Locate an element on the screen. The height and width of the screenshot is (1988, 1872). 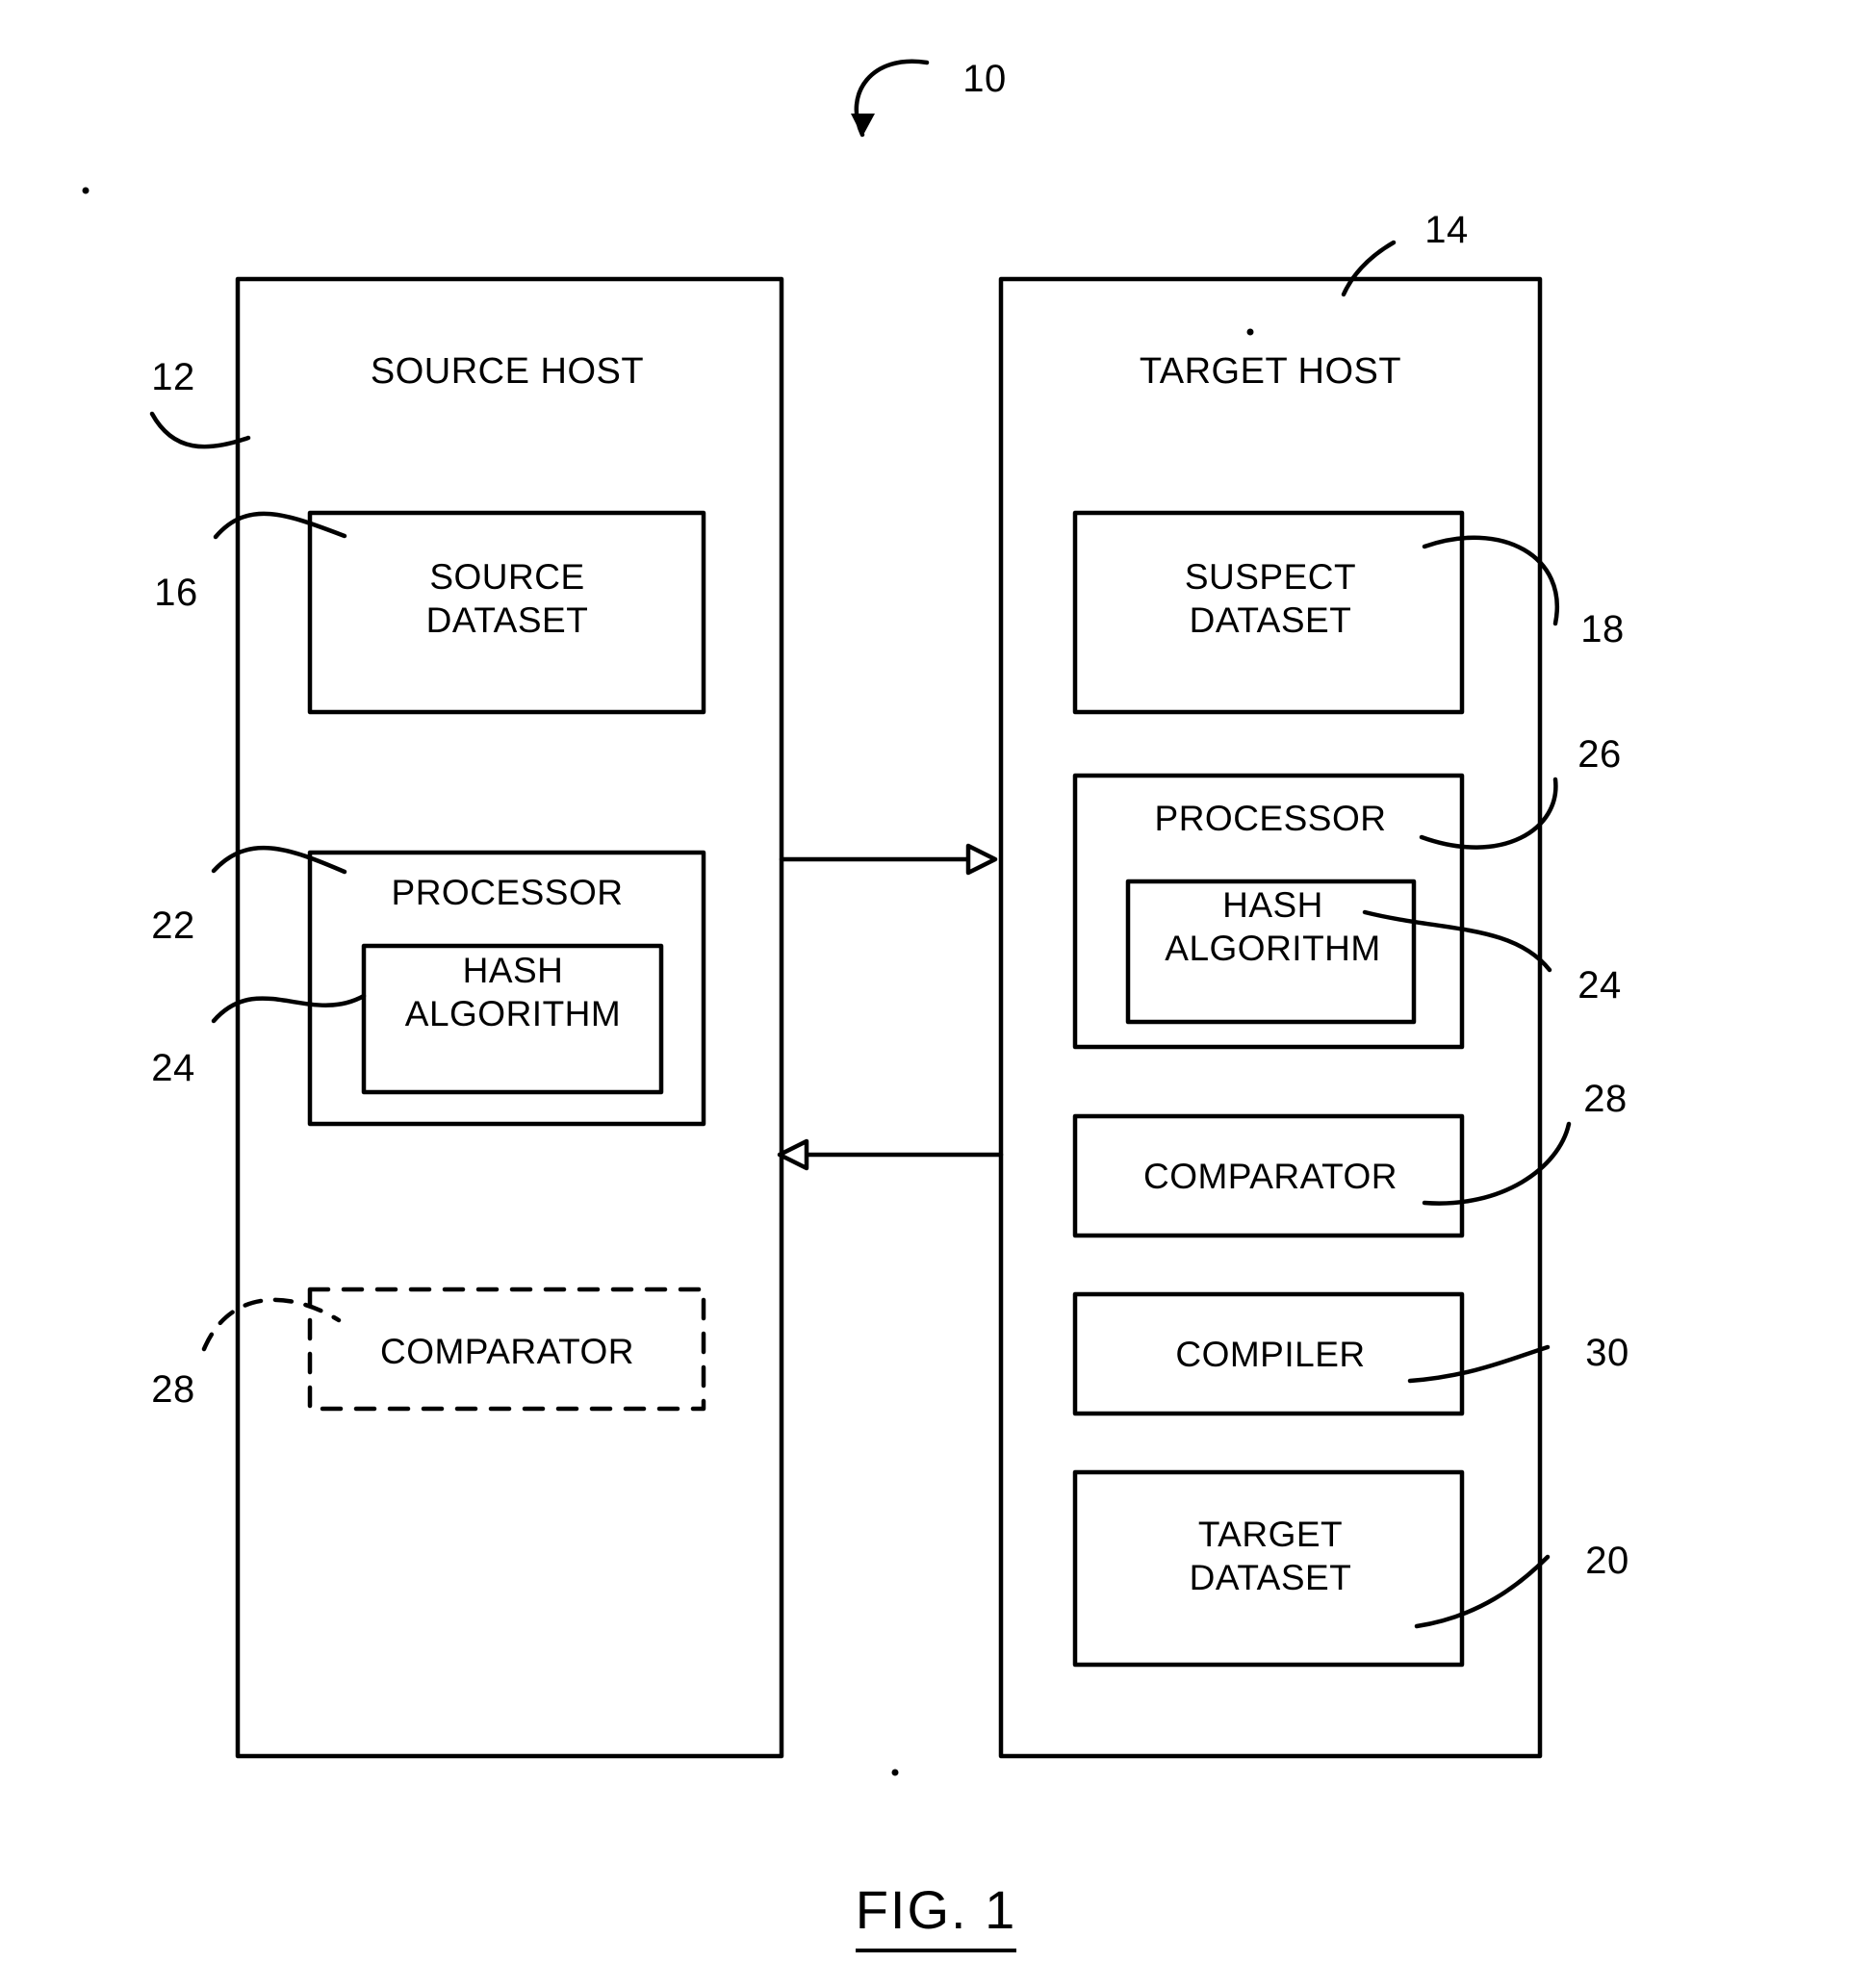
target-compiler-label: COMPILER is located at coordinates (1270, 1354).